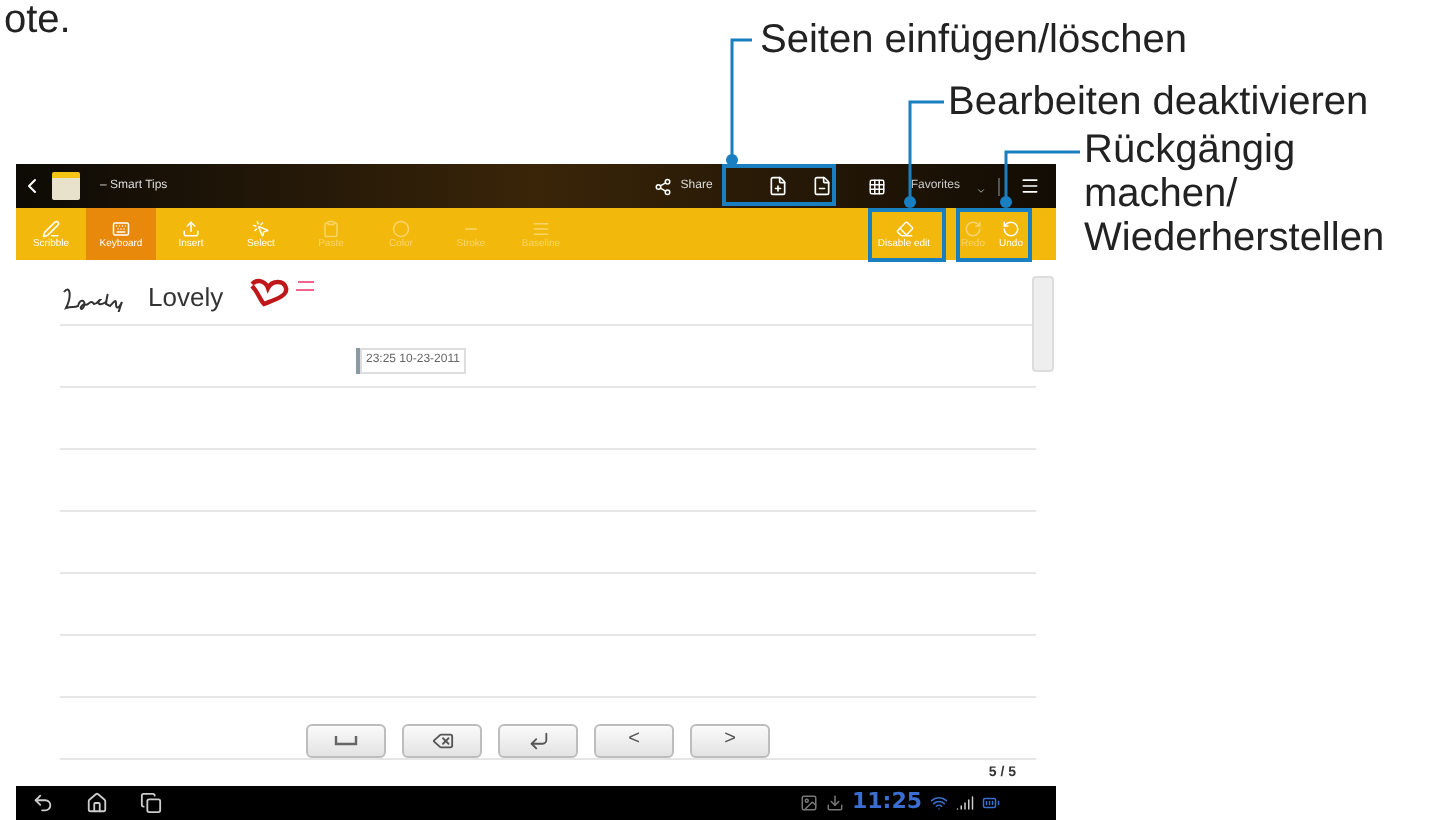  What do you see at coordinates (886, 802) in the screenshot?
I see `clock: 11:25` at bounding box center [886, 802].